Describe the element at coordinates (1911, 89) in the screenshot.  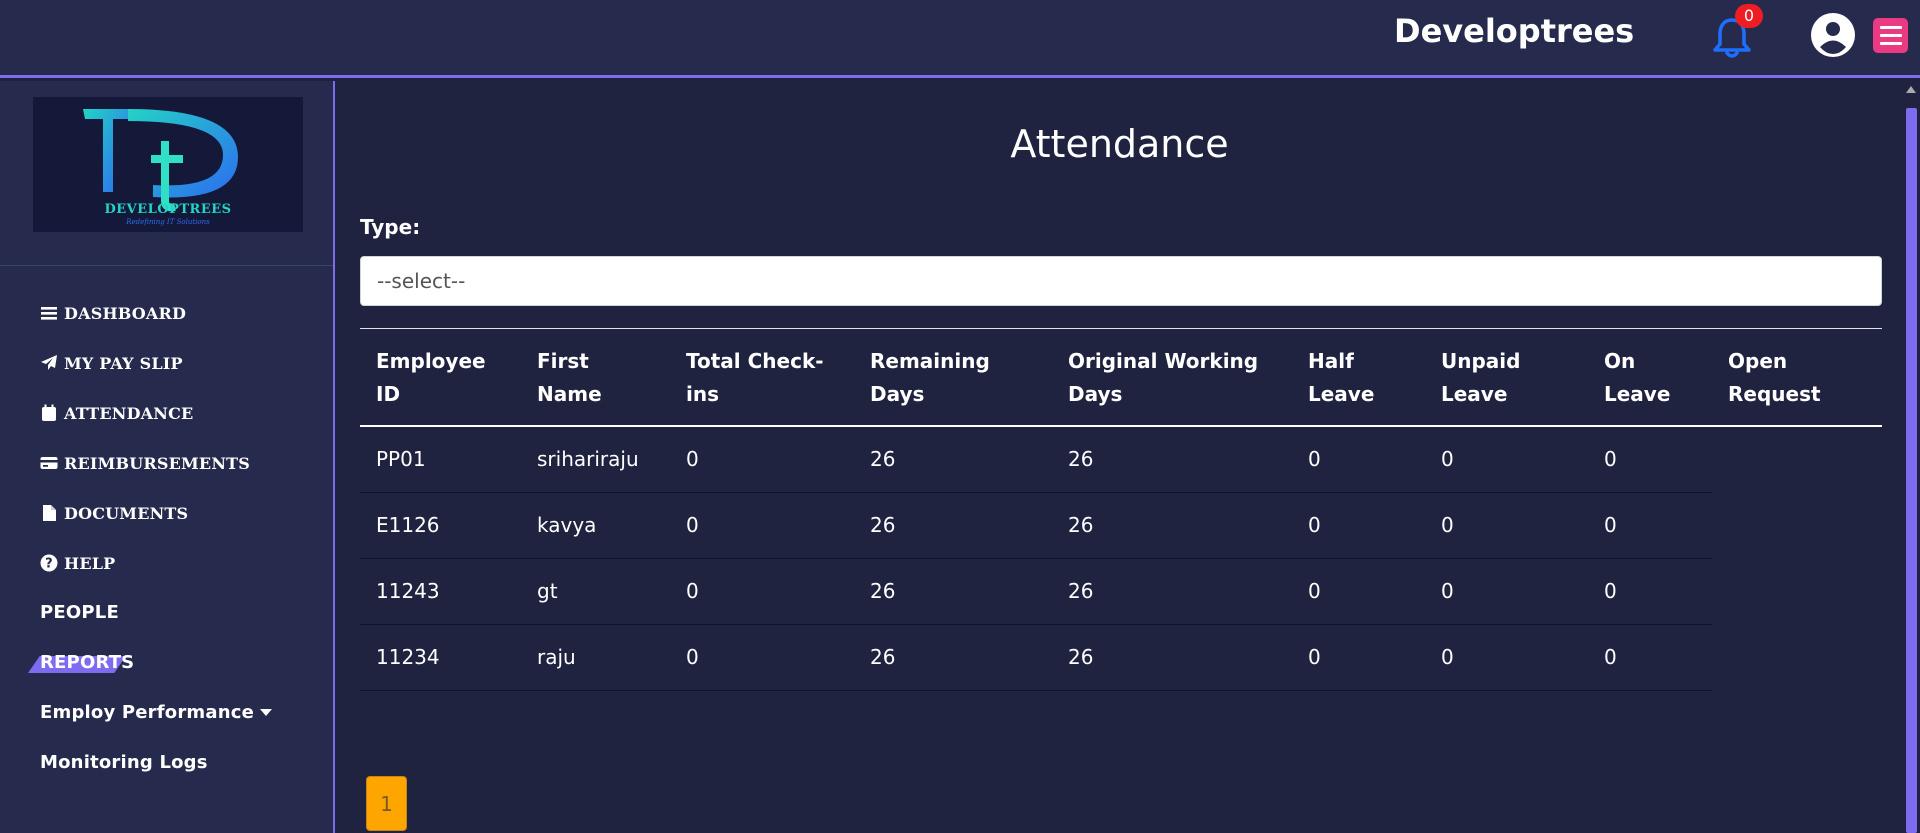
I see `scroll-up-arrow-icon` at that location.